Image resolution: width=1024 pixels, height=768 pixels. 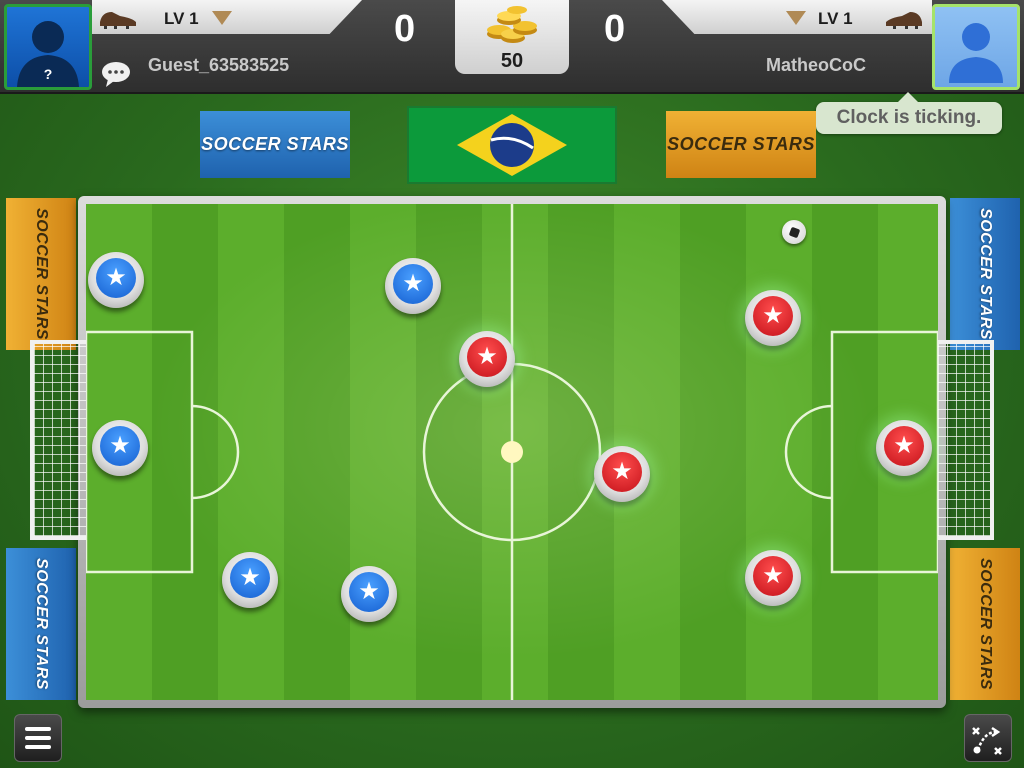 I want to click on player-left-level-strip: LV 1, so click(x=227, y=17).